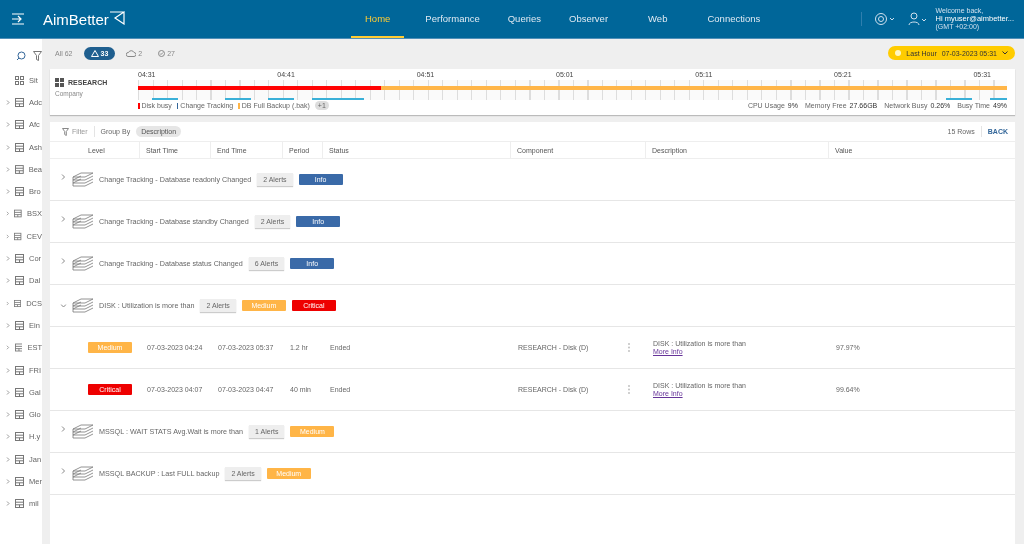 The width and height of the screenshot is (1024, 544). Describe the element at coordinates (21, 56) in the screenshot. I see `search-icon` at that location.